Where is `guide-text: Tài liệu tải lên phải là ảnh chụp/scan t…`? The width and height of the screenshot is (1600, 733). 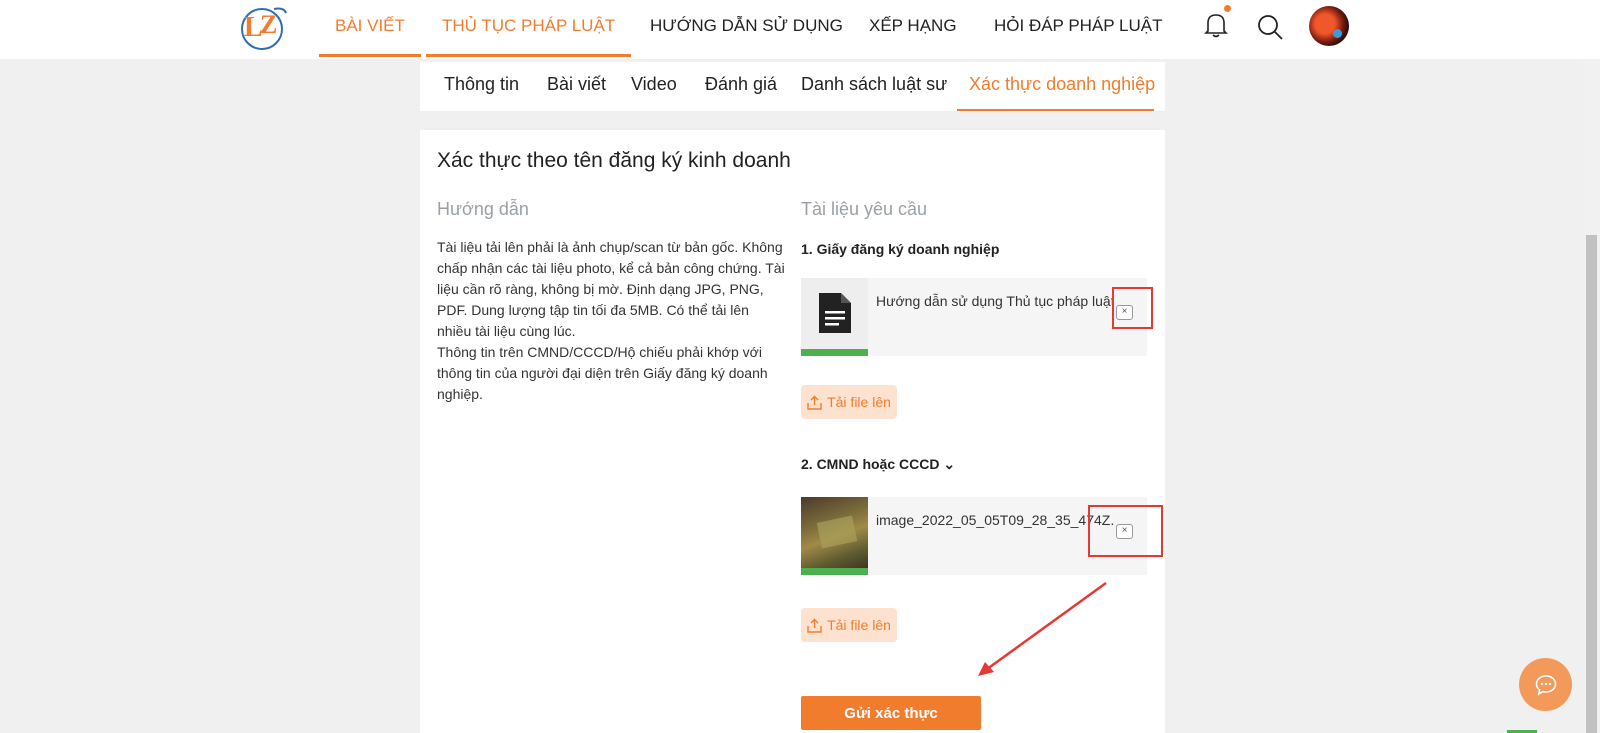 guide-text: Tài liệu tải lên phải là ảnh chụp/scan t… is located at coordinates (612, 321).